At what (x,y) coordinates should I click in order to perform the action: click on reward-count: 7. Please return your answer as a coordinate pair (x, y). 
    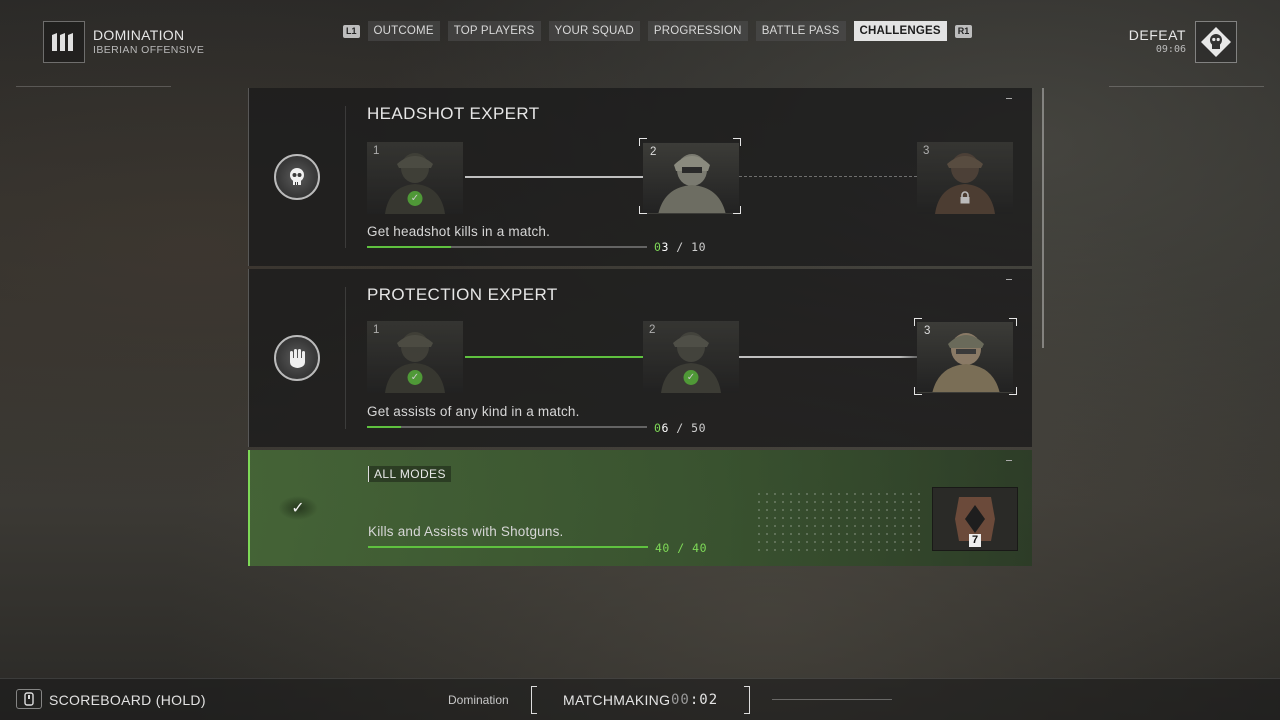
    Looking at the image, I should click on (975, 540).